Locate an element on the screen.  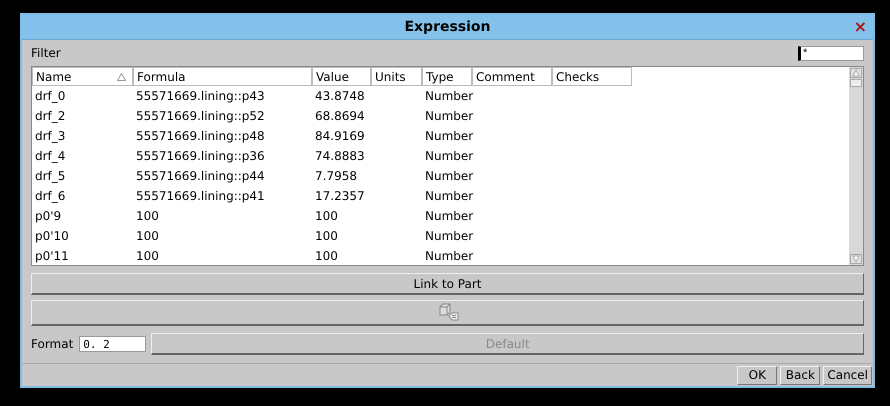
table-cell-text: 55571669.lining::p52 is located at coordinates (200, 116).